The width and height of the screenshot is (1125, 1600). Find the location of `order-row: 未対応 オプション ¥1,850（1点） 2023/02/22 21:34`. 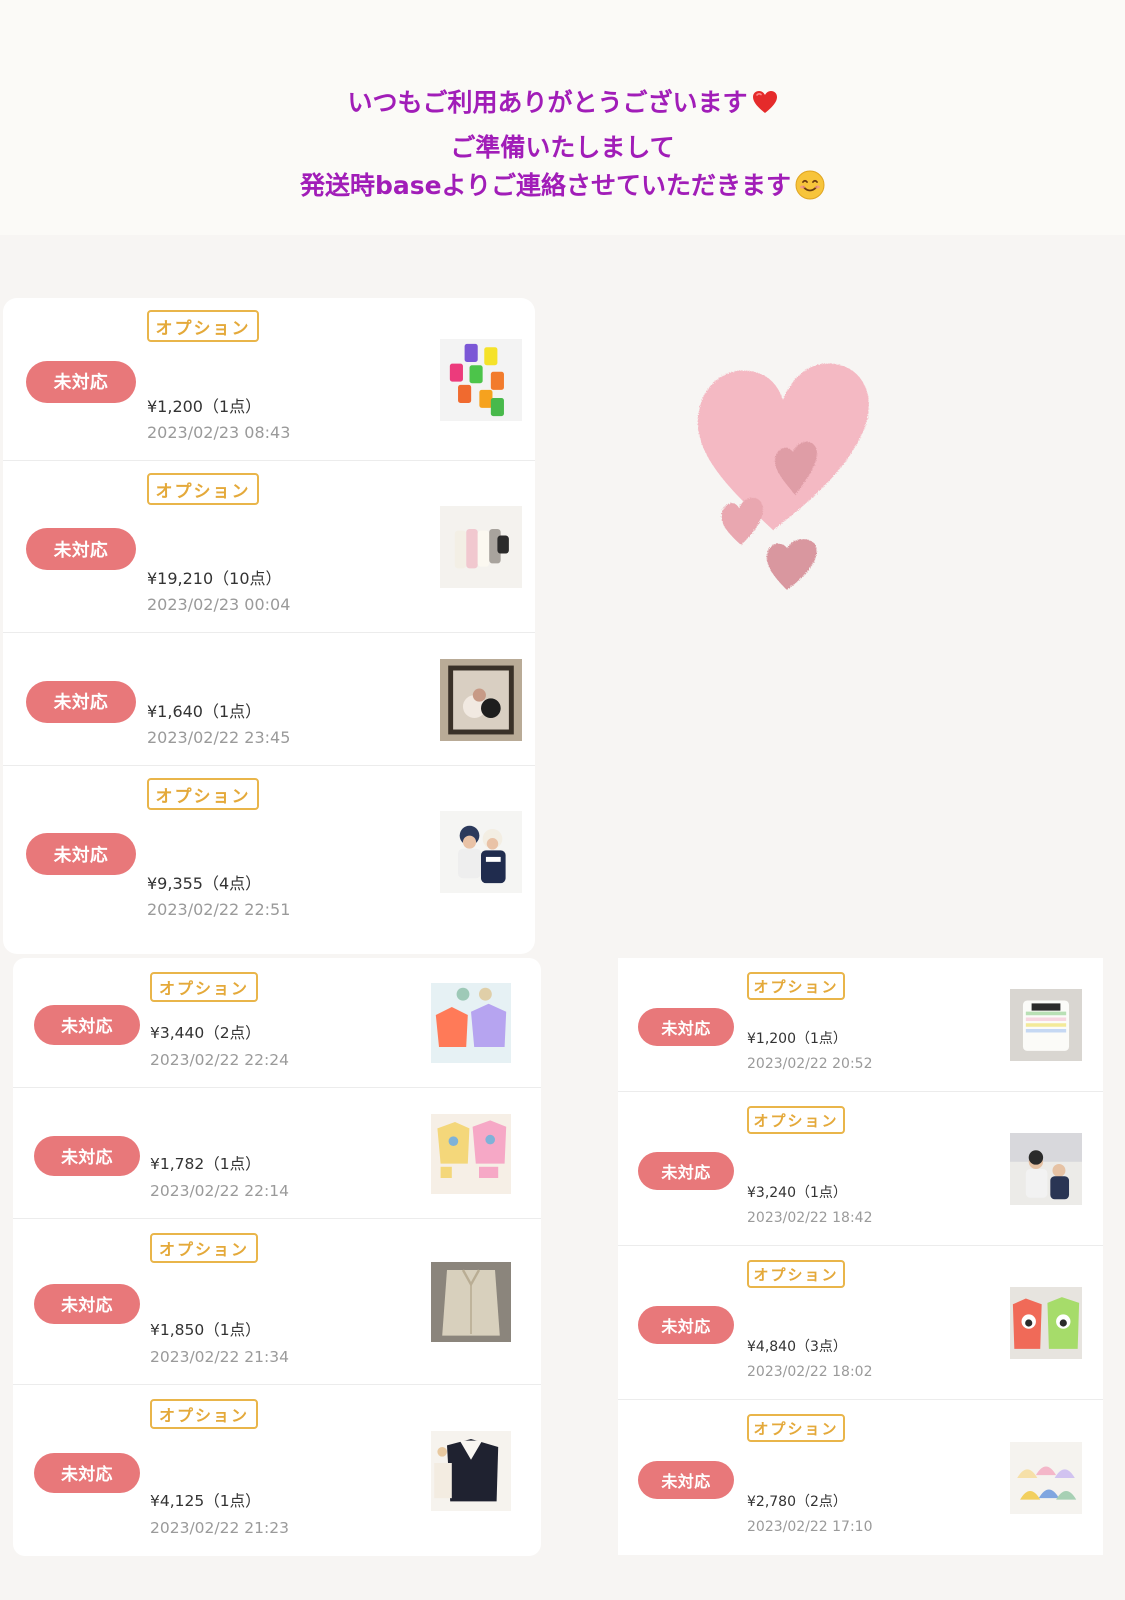

order-row: 未対応 オプション ¥1,850（1点） 2023/02/22 21:34 is located at coordinates (277, 1302).